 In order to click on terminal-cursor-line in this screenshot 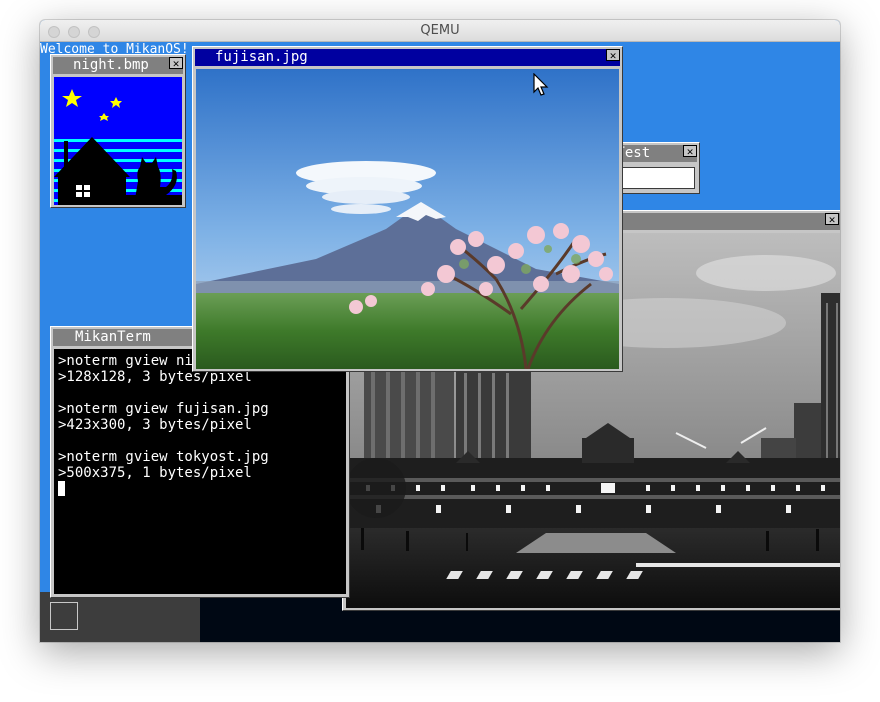, I will do `click(200, 489)`.